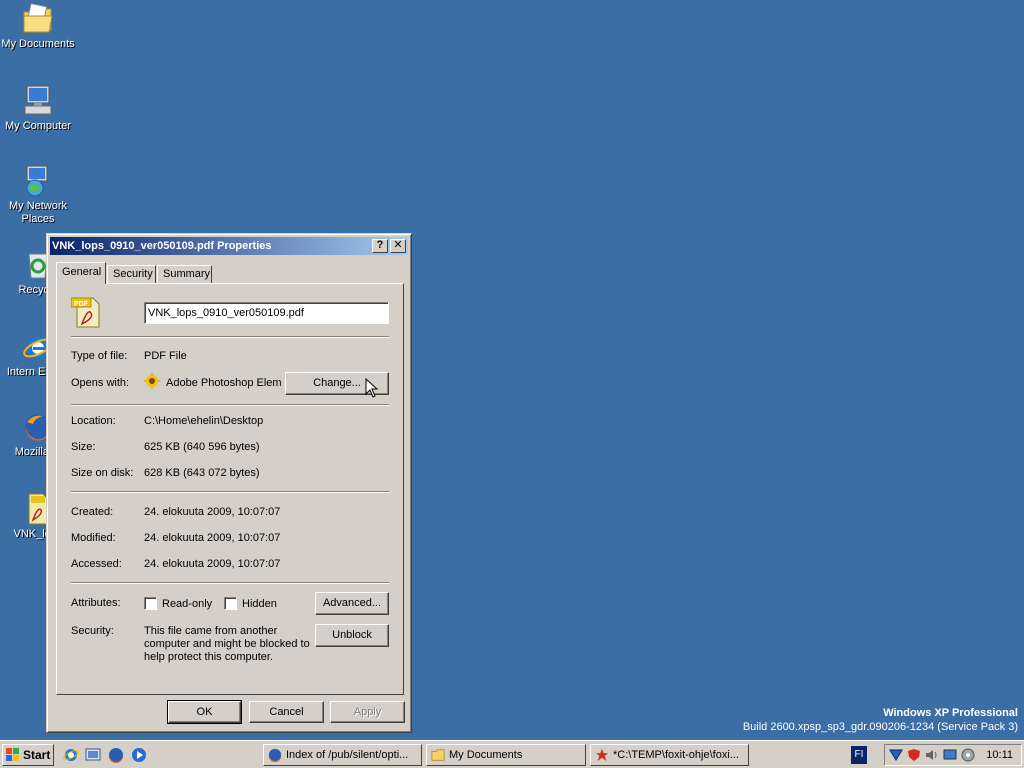 Image resolution: width=1024 pixels, height=768 pixels. Describe the element at coordinates (187, 604) in the screenshot. I see `readonly-label: Read-only` at that location.